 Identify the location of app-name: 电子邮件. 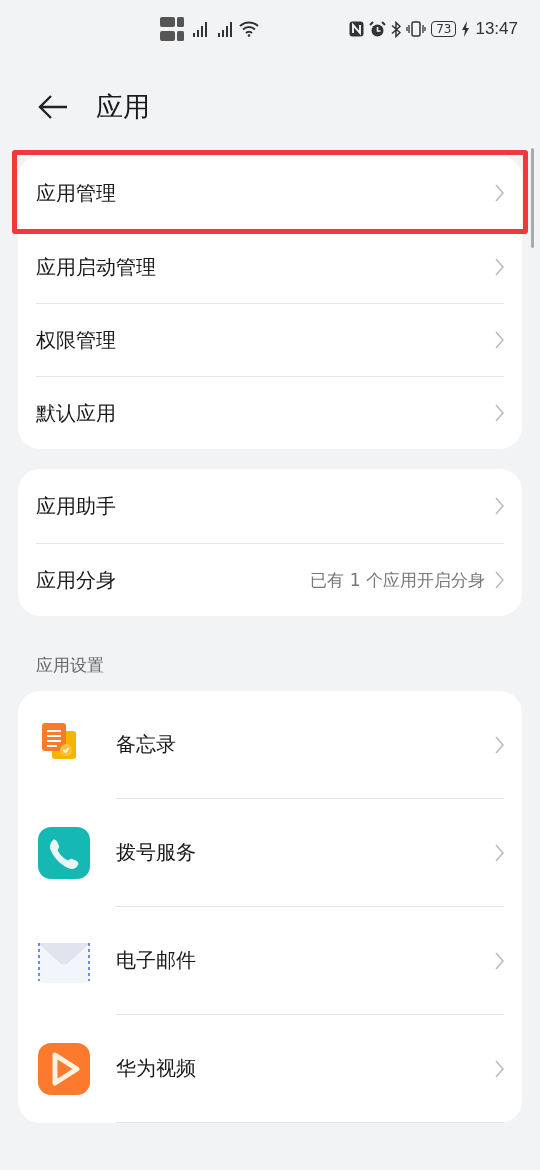
(156, 960).